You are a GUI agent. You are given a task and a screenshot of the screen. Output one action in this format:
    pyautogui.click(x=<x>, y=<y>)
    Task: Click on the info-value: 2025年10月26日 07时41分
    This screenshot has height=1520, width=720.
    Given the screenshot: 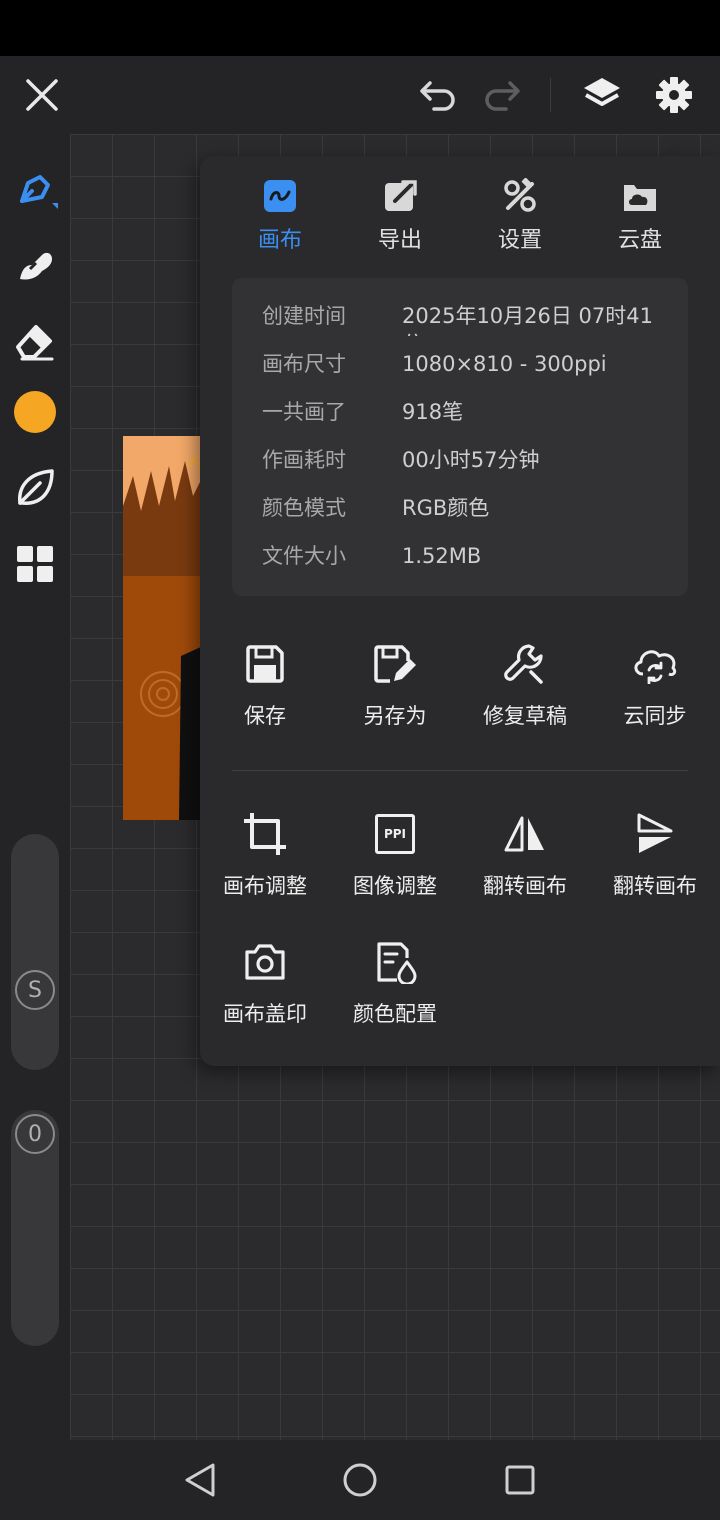 What is the action you would take?
    pyautogui.click(x=528, y=320)
    